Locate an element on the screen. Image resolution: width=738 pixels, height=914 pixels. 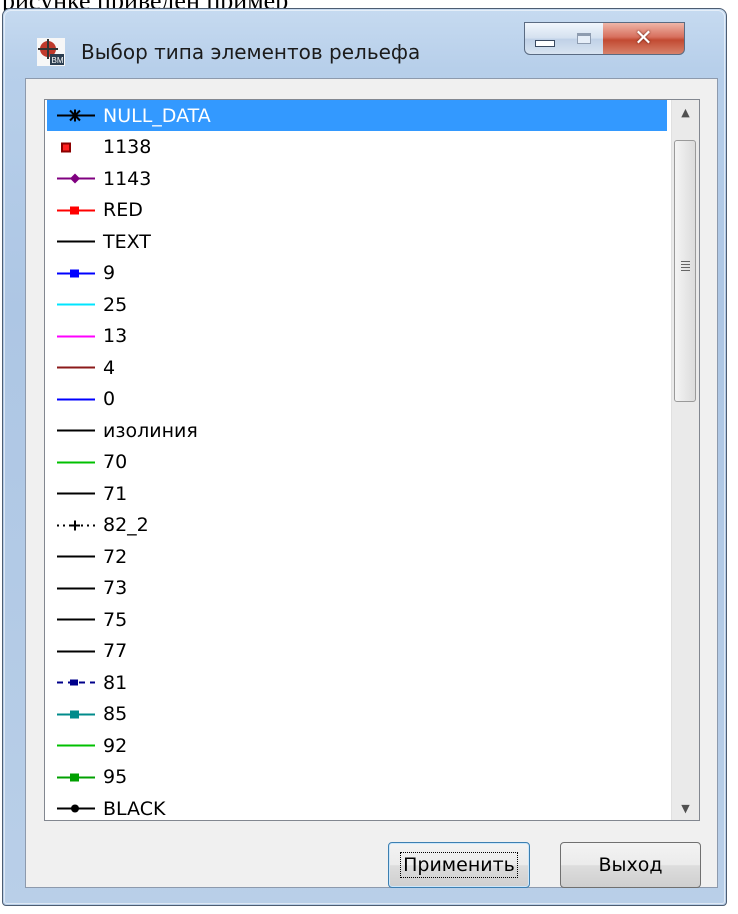
list-item-label: 0 is located at coordinates (109, 399).